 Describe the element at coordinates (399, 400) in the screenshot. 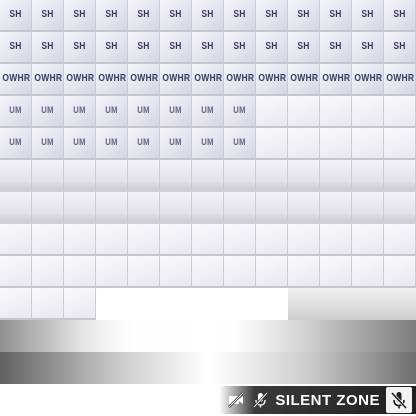

I see `muted-microphone-icon` at that location.